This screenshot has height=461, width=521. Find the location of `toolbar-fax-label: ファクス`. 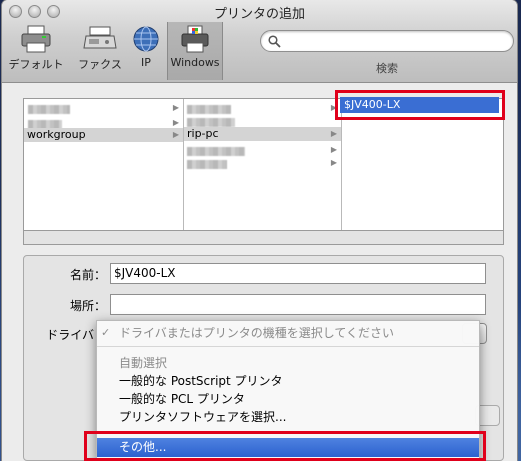

toolbar-fax-label: ファクス is located at coordinates (100, 64).